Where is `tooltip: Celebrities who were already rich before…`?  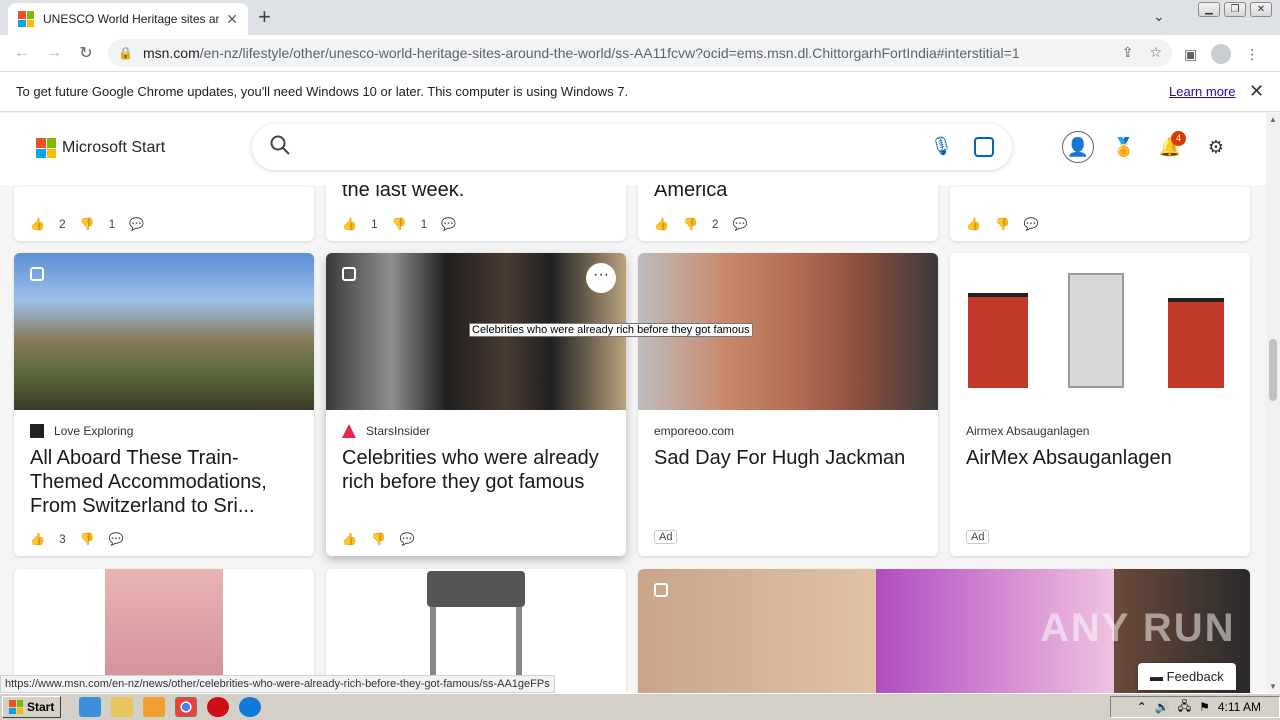 tooltip: Celebrities who were already rich before… is located at coordinates (611, 330).